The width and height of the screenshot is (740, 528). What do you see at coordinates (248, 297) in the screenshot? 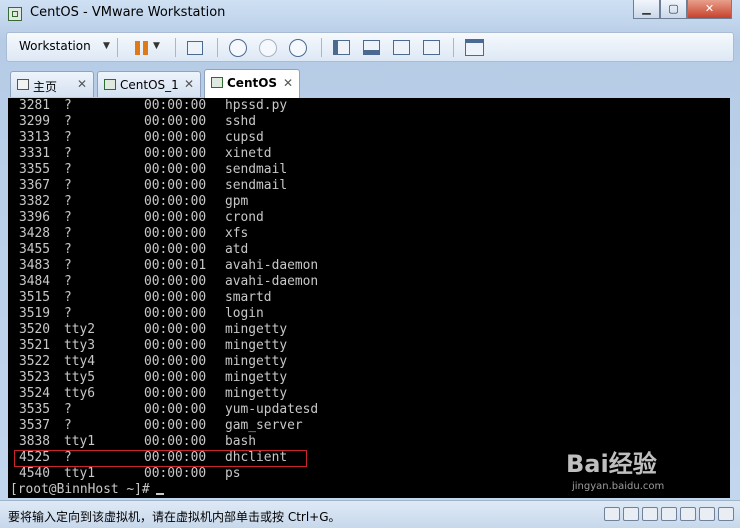
I see `process-command: smartd` at bounding box center [248, 297].